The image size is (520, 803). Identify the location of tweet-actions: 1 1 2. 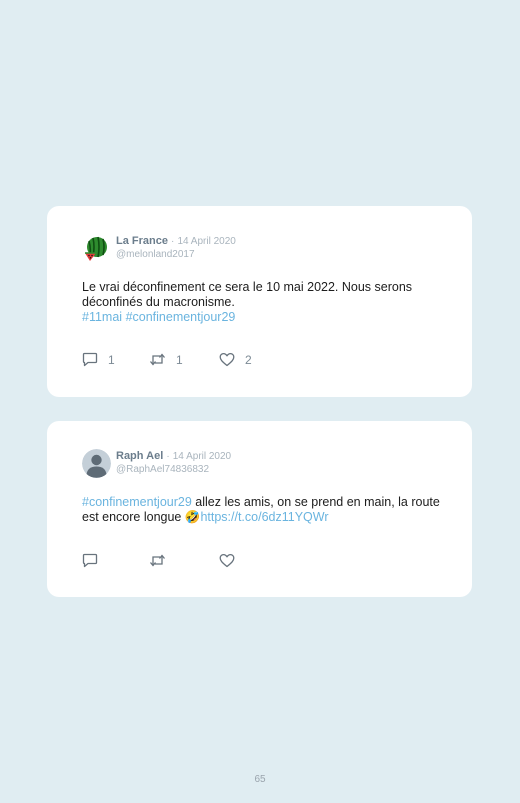
(232, 360).